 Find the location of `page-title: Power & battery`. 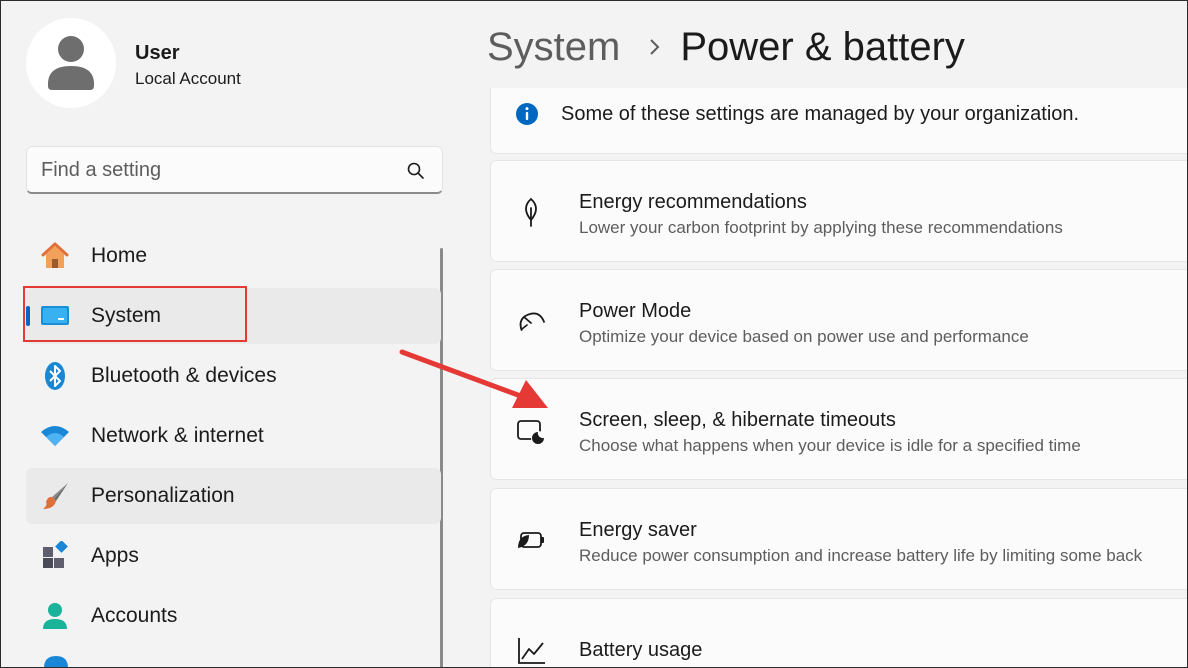

page-title: Power & battery is located at coordinates (822, 46).